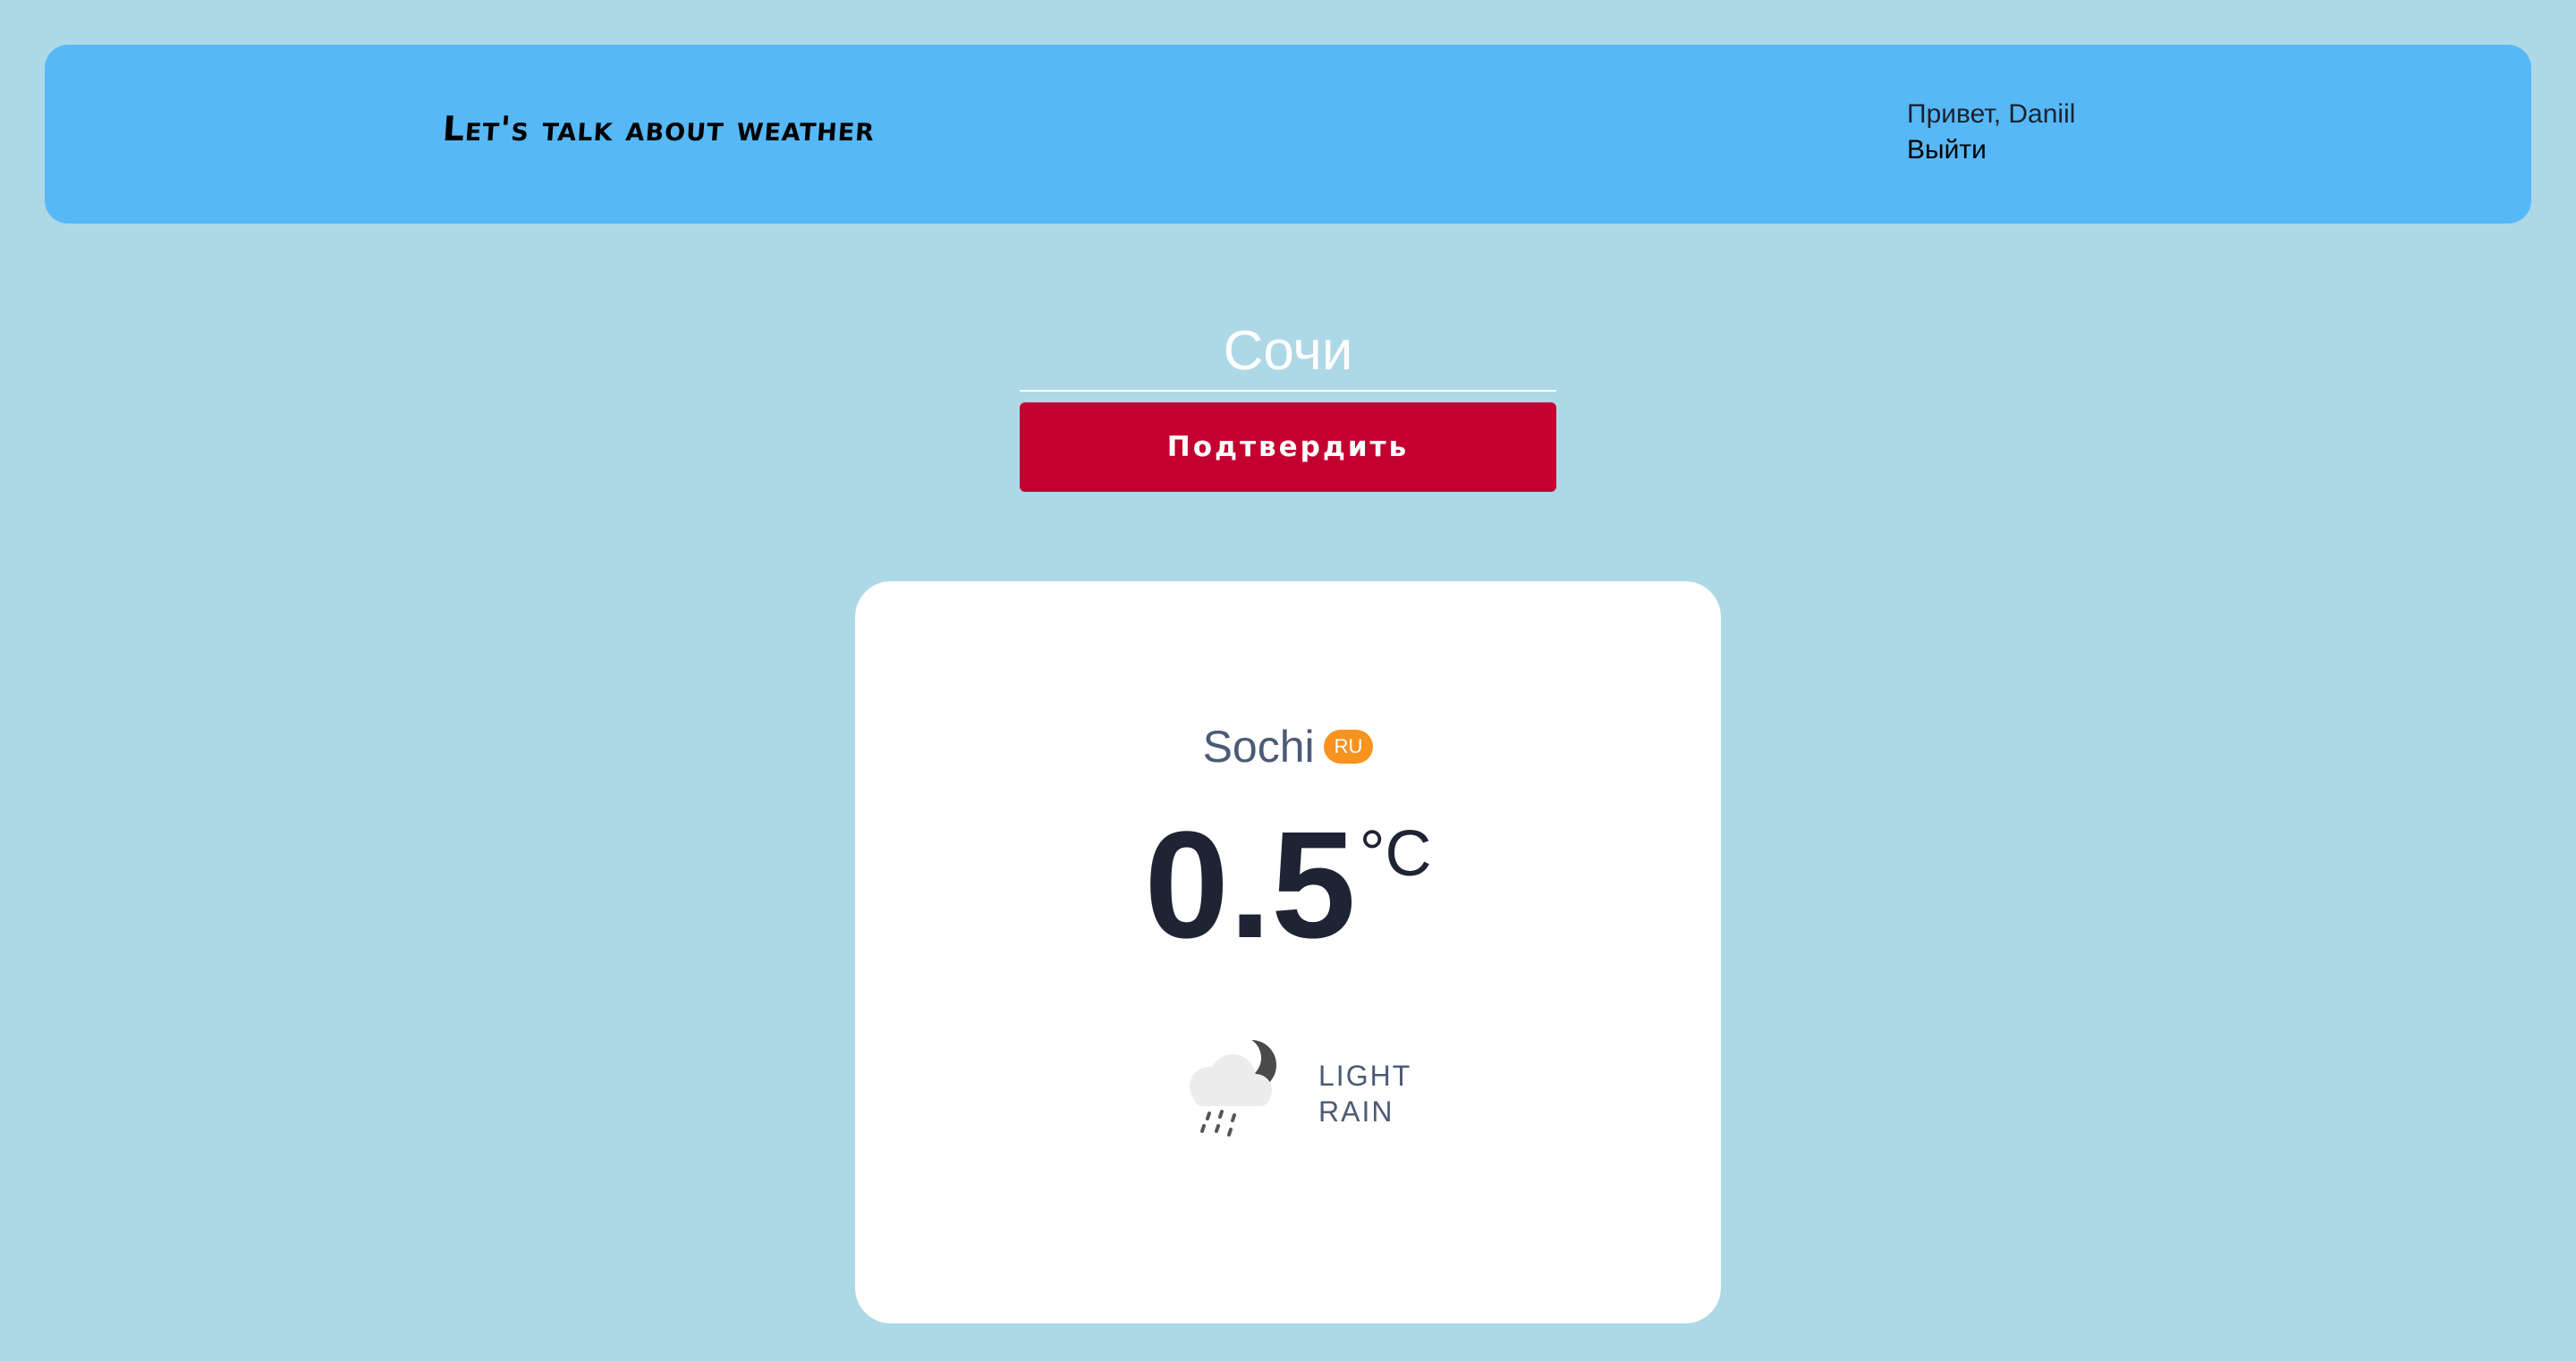 The width and height of the screenshot is (2576, 1361). What do you see at coordinates (1250, 885) in the screenshot?
I see `temperature-value: 0.5` at bounding box center [1250, 885].